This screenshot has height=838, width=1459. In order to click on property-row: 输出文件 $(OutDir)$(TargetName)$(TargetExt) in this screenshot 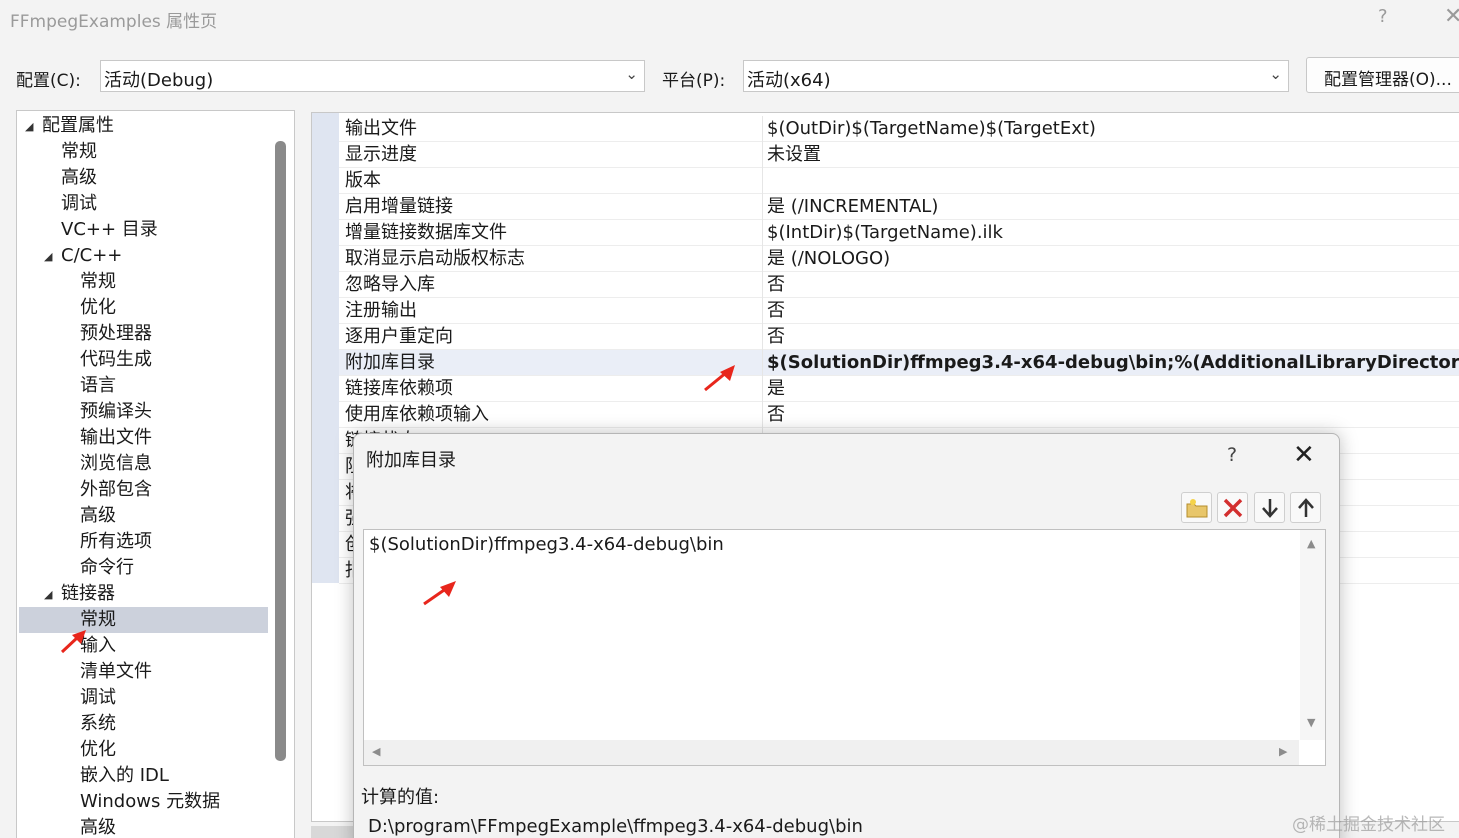, I will do `click(899, 129)`.